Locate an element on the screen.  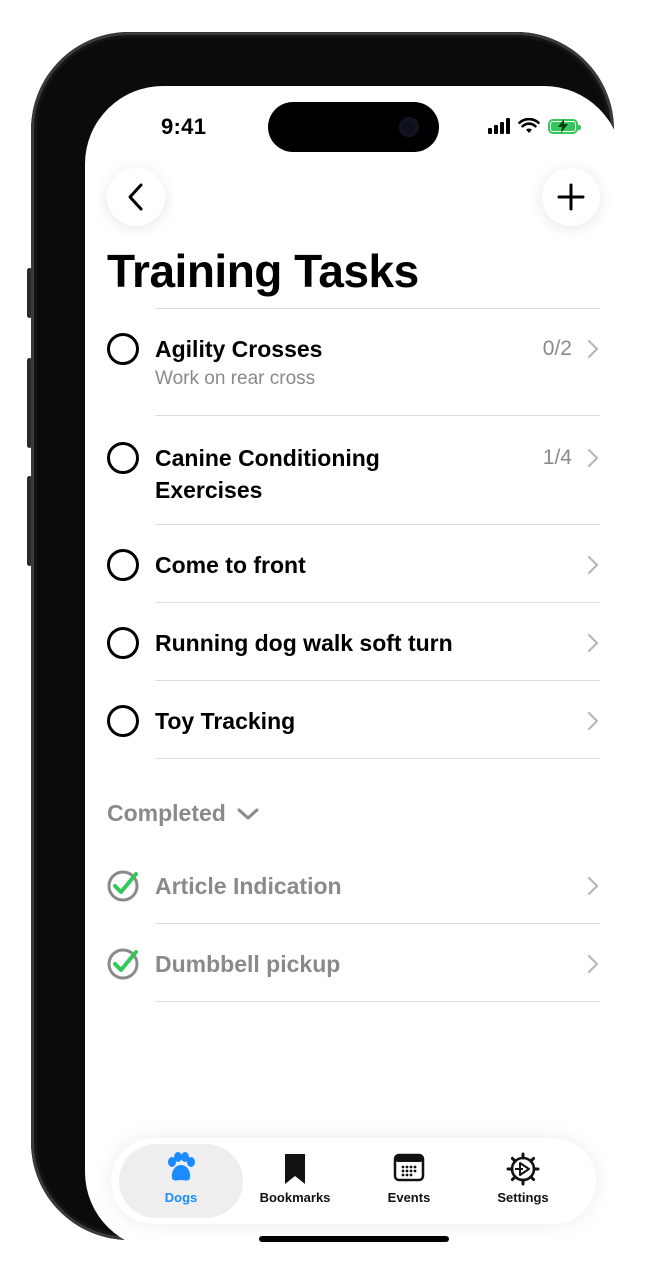
task-name: Toy Tracking is located at coordinates (225, 721).